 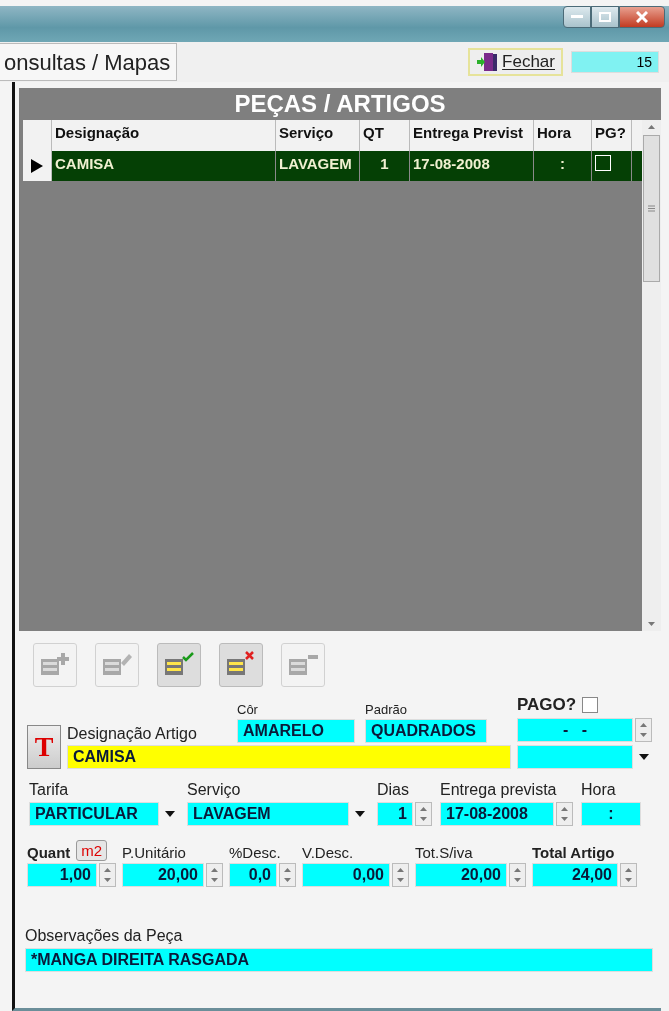 I want to click on tab: onsultas / Mapas, so click(x=89, y=62).